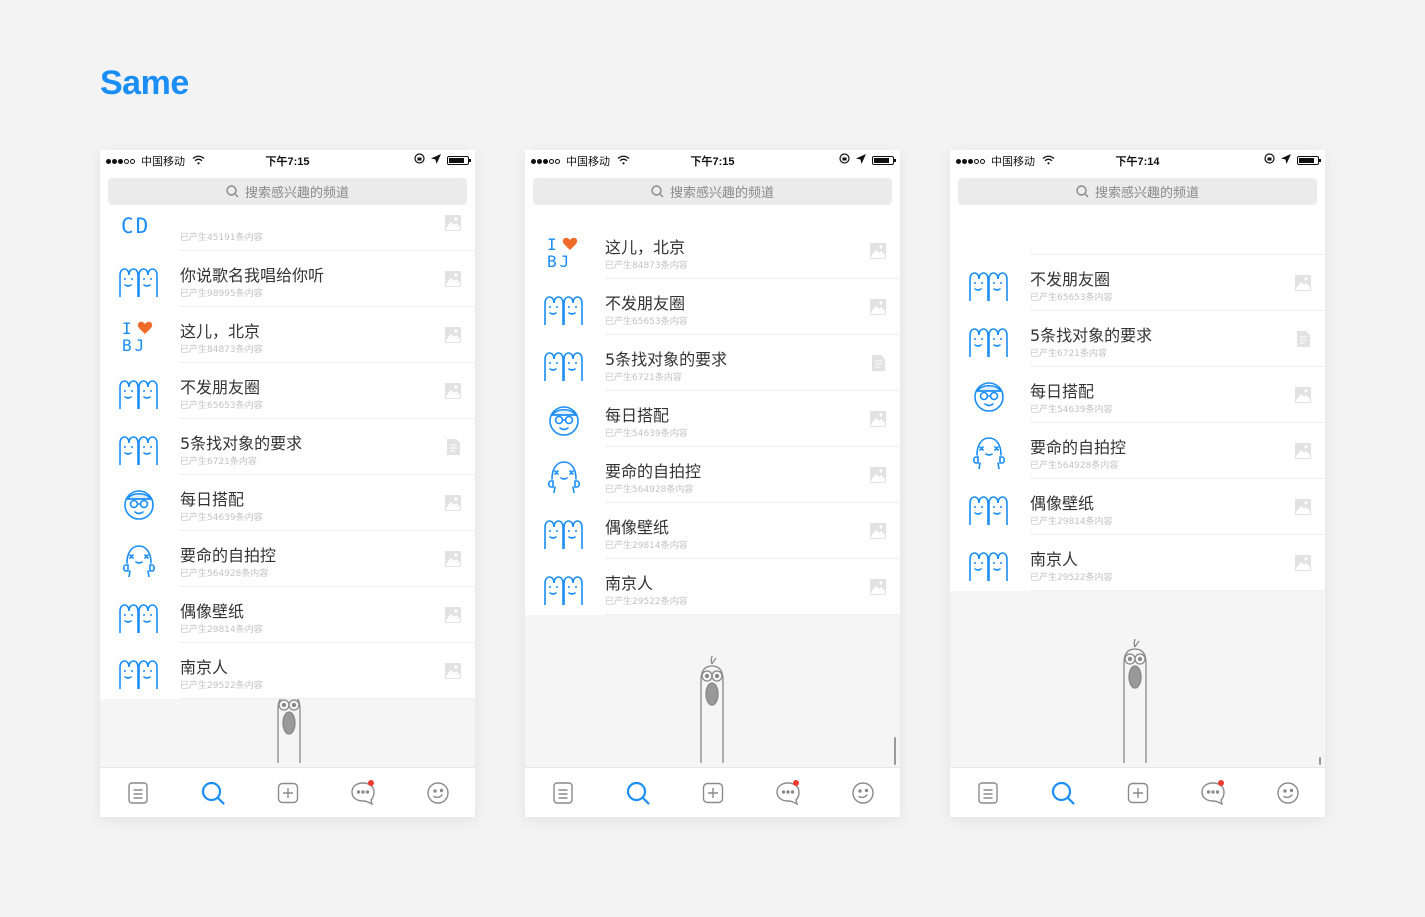  Describe the element at coordinates (221, 294) in the screenshot. I see `channel-post-count: 已产生98995条内容` at that location.